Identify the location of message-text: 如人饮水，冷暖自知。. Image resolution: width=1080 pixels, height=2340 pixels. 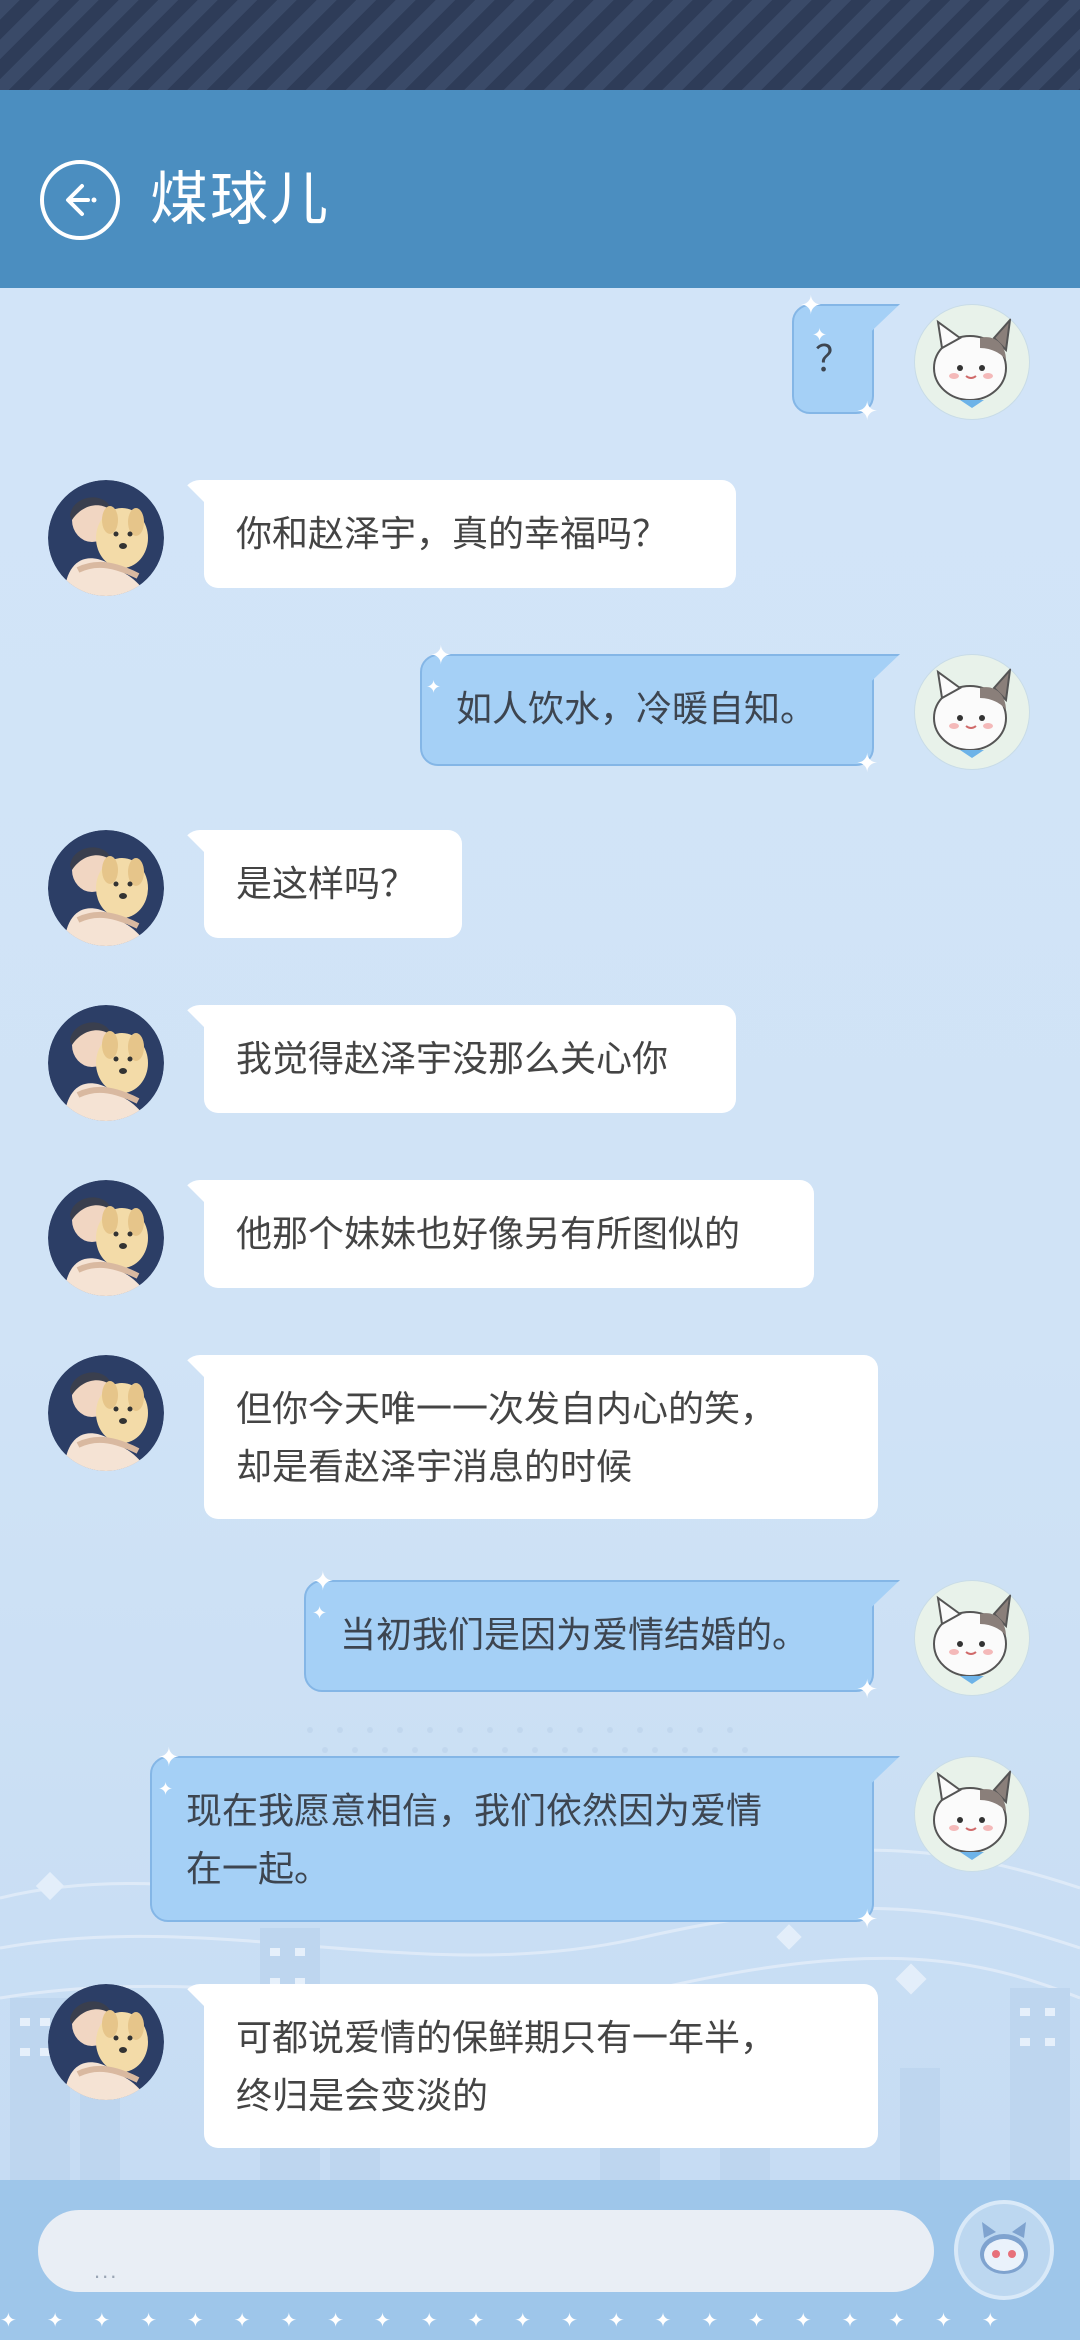
(636, 708).